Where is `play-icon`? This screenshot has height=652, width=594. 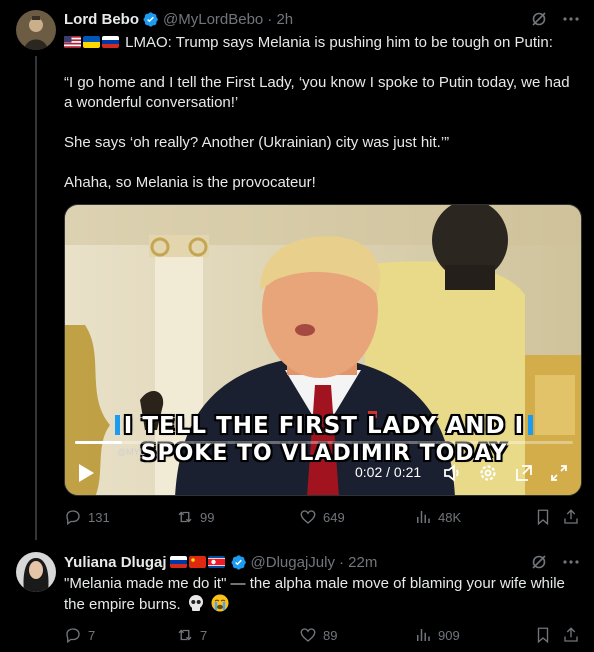
play-icon is located at coordinates (86, 473).